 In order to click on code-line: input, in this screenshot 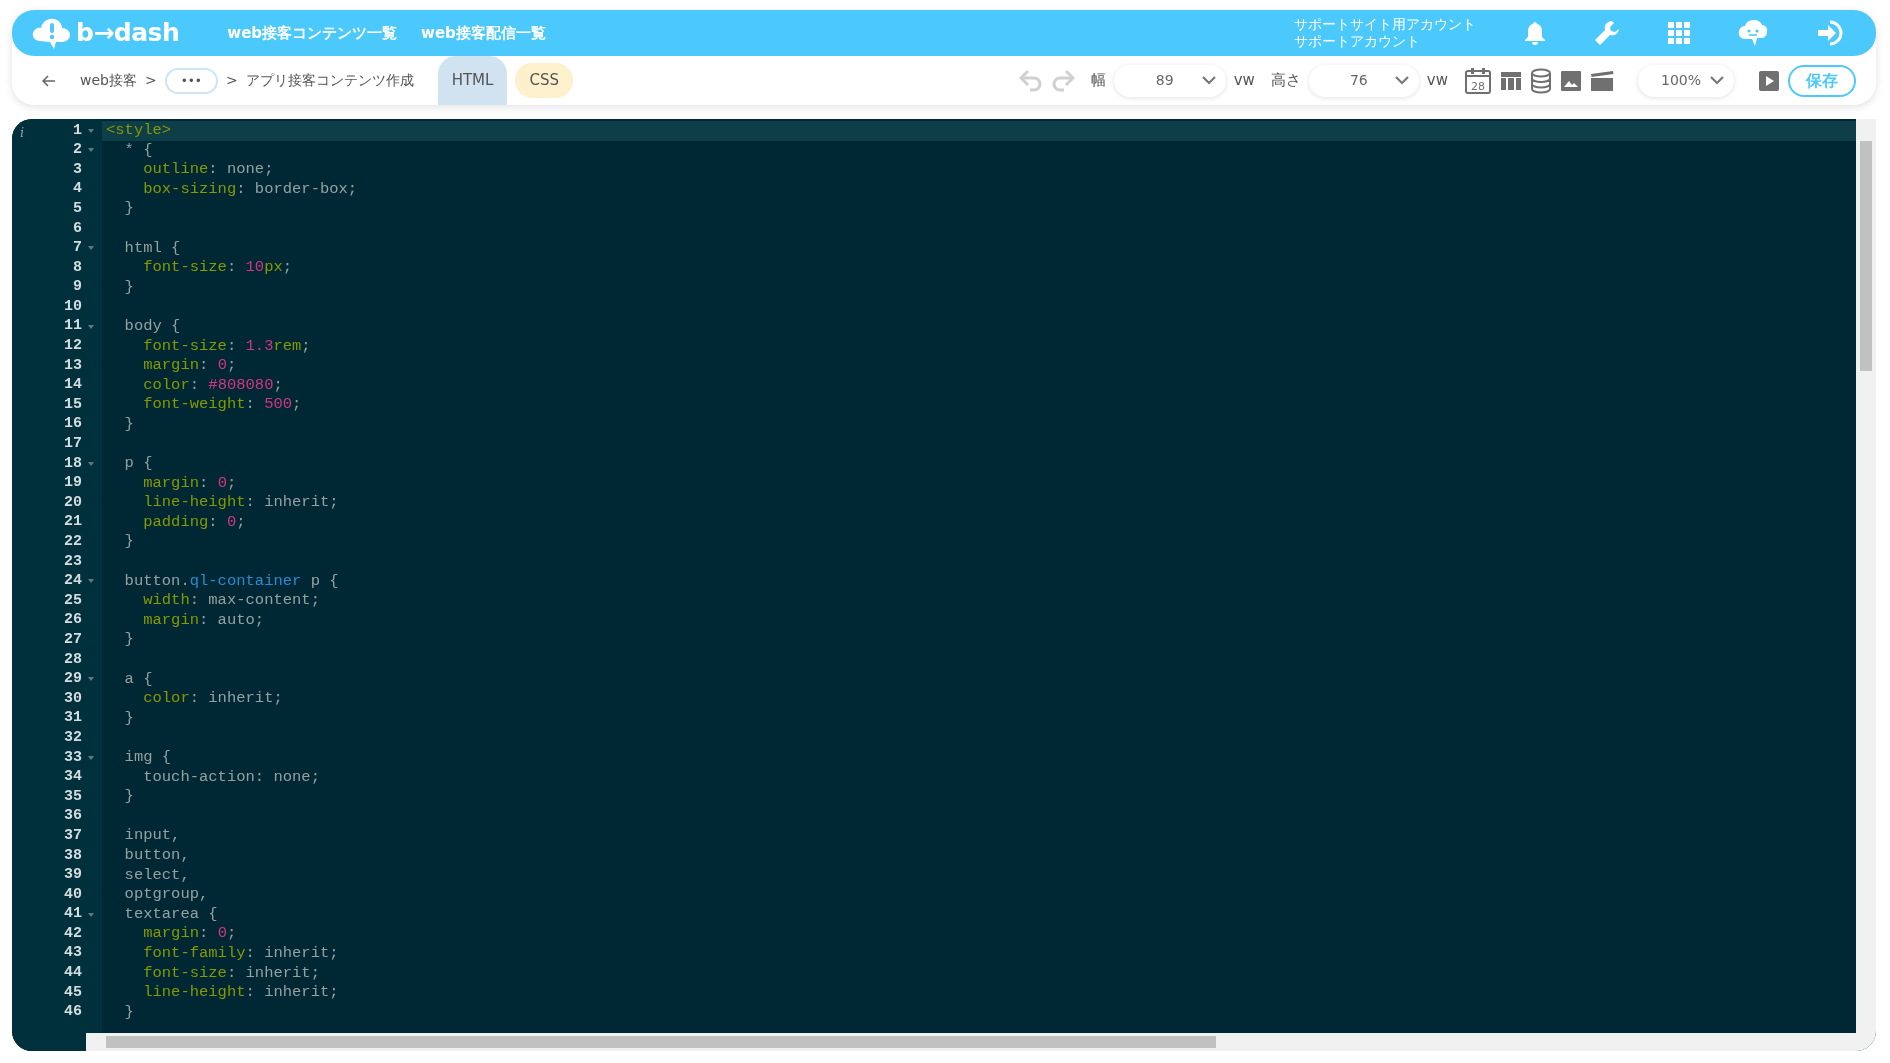, I will do `click(152, 836)`.